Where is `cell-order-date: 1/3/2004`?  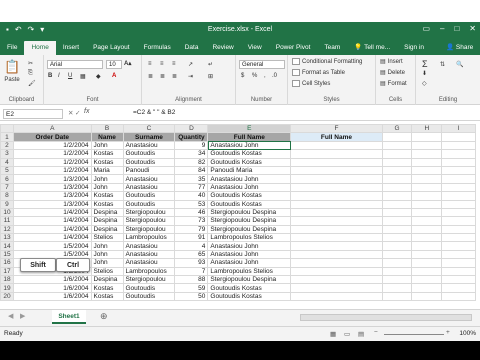 cell-order-date: 1/3/2004 is located at coordinates (52, 204).